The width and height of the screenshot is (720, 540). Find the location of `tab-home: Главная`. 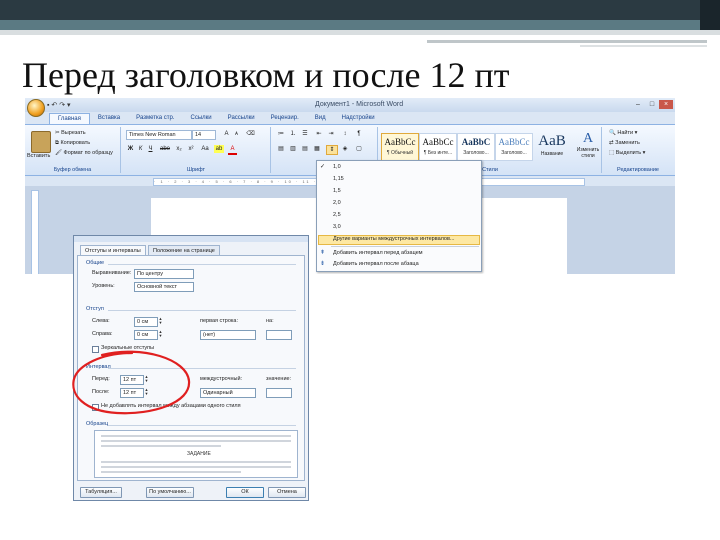

tab-home: Главная is located at coordinates (69, 118).